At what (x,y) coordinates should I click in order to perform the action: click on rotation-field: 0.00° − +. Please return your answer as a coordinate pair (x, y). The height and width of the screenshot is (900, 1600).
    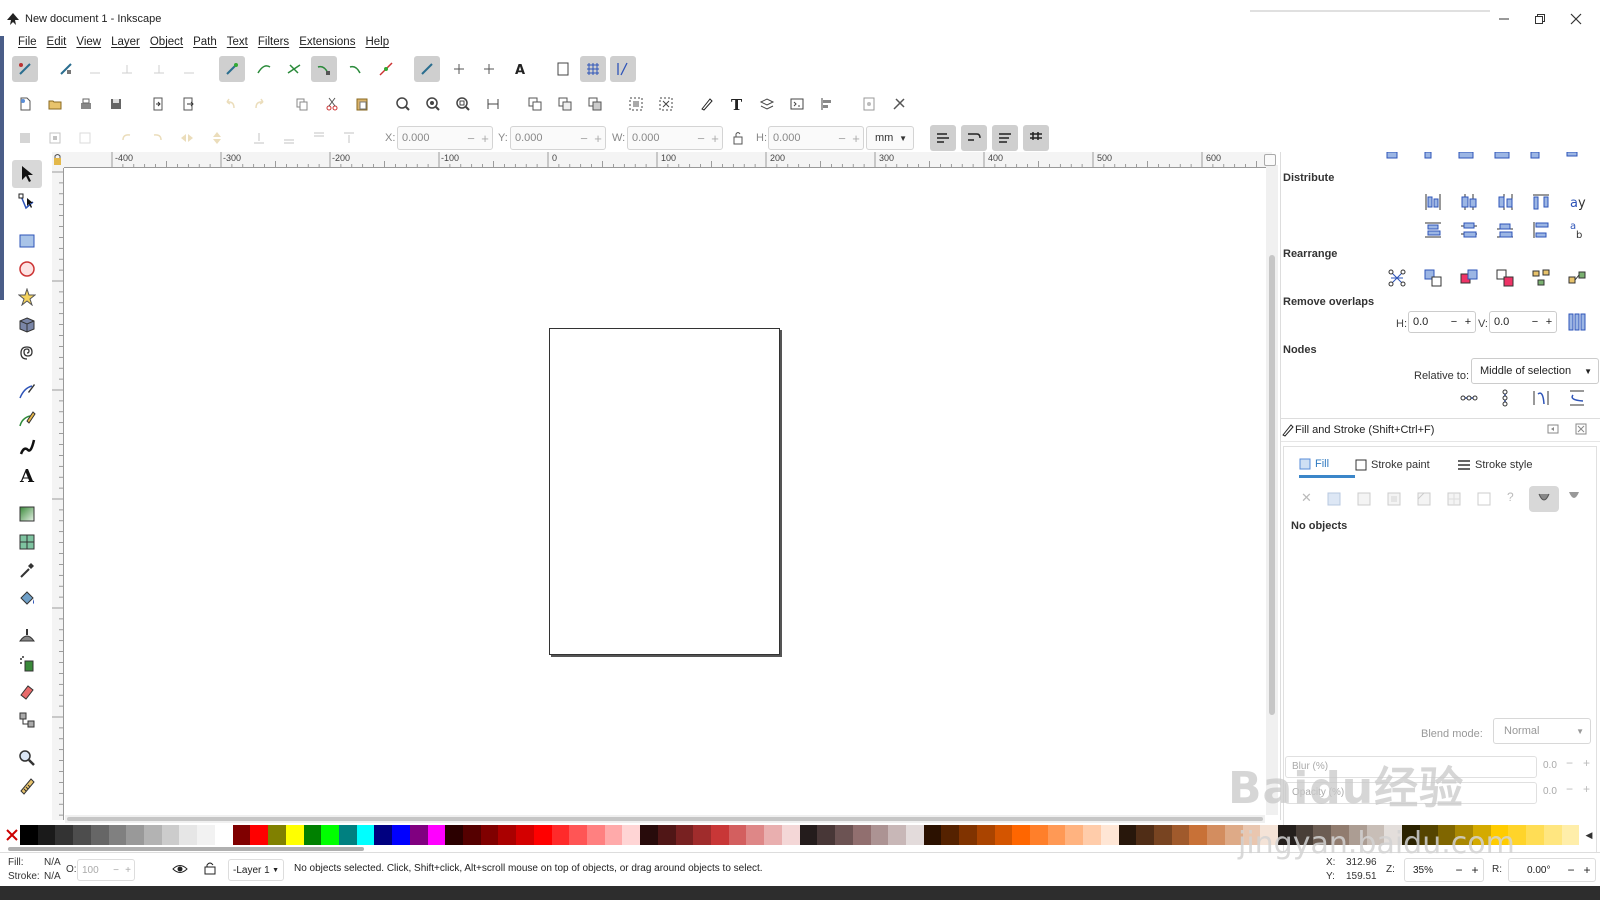
    Looking at the image, I should click on (1552, 870).